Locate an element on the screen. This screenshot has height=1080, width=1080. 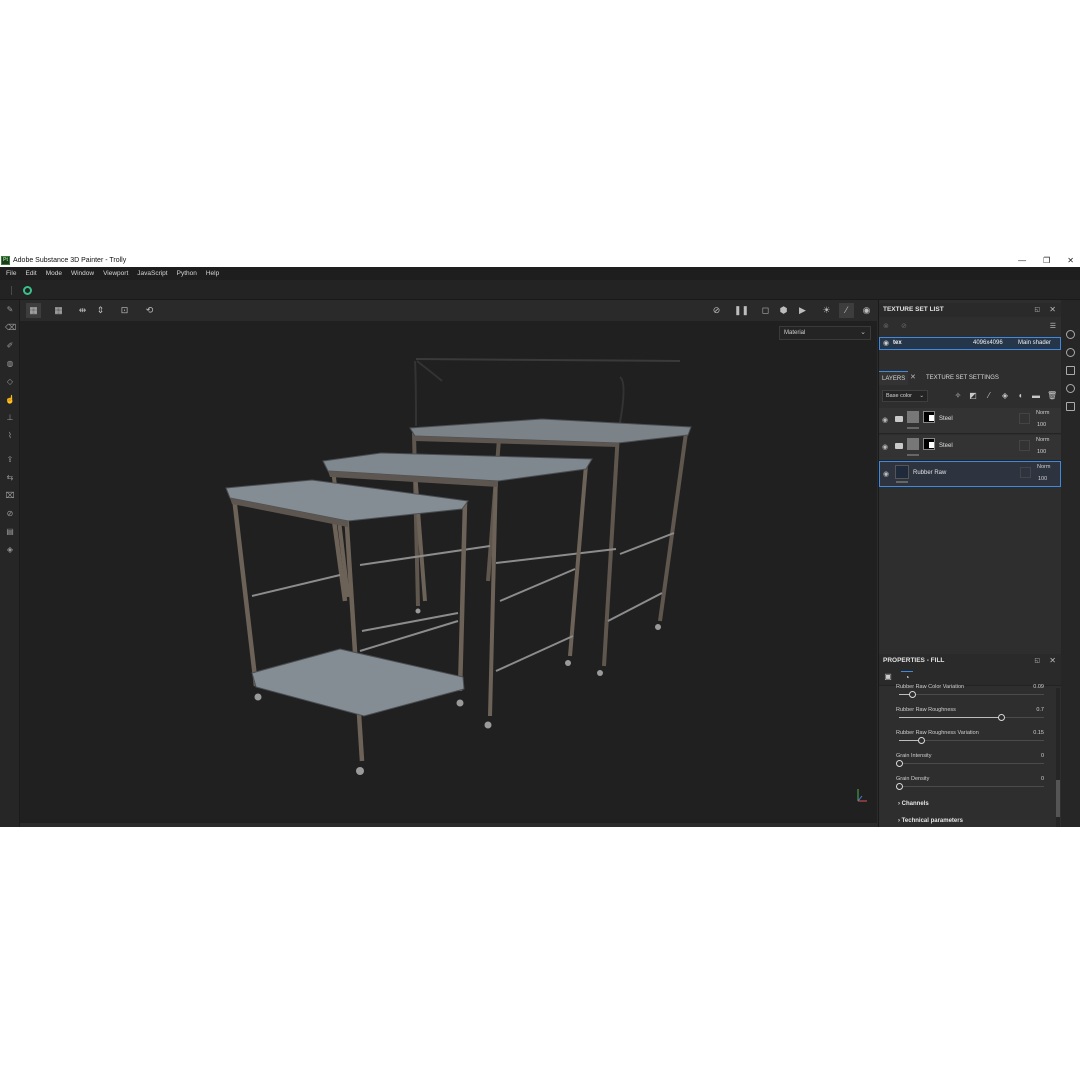
geometry-fill-icon: ◍ is located at coordinates (10, 364).